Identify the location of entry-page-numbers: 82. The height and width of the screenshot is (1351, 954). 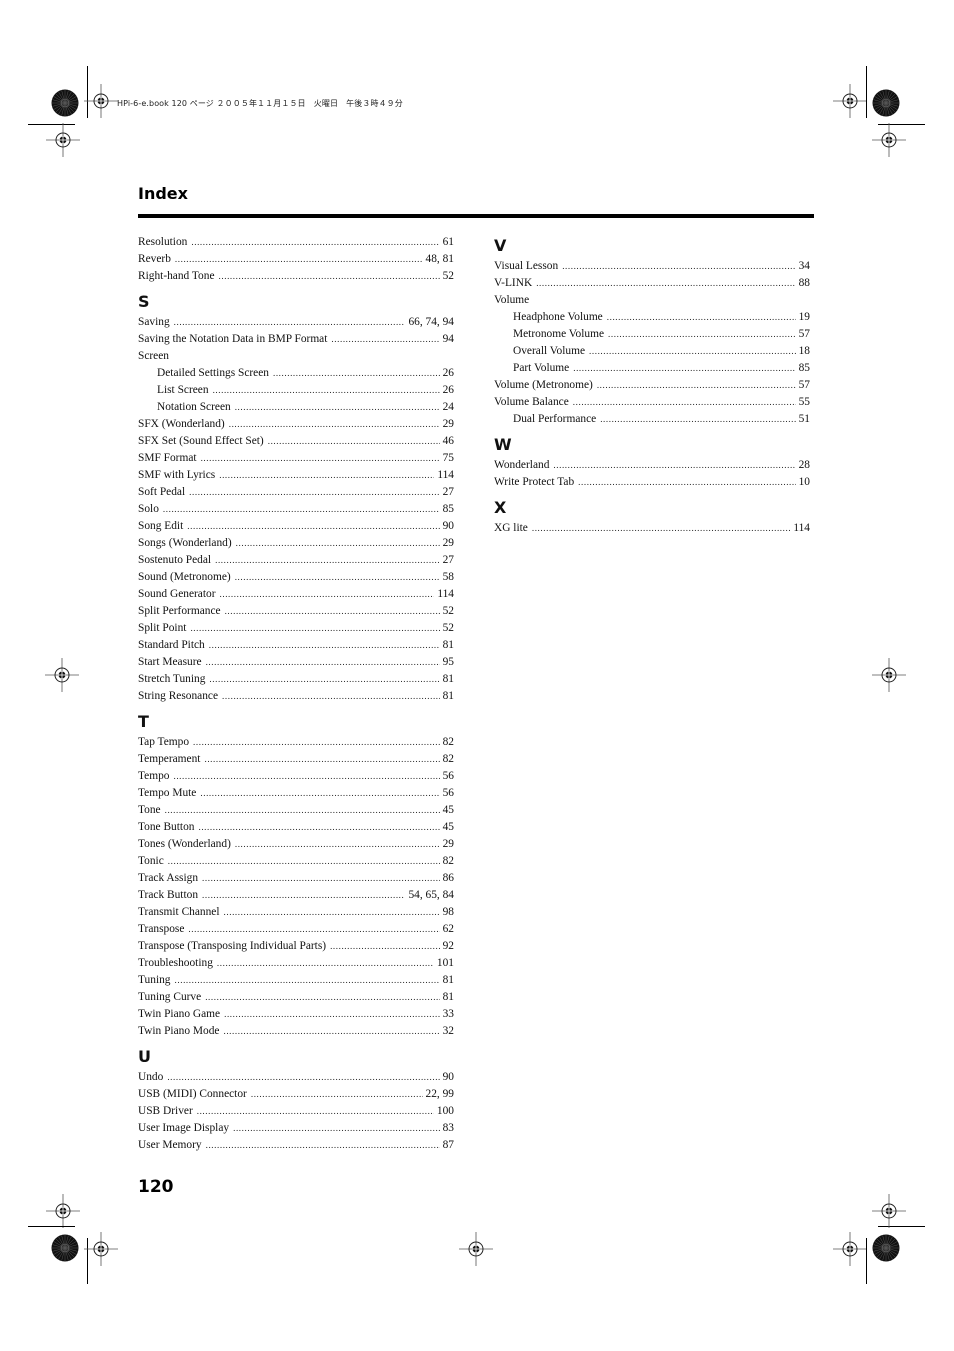
(448, 861).